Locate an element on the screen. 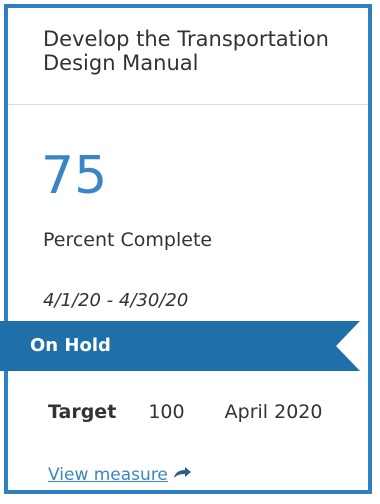  target-label: Target is located at coordinates (82, 412).